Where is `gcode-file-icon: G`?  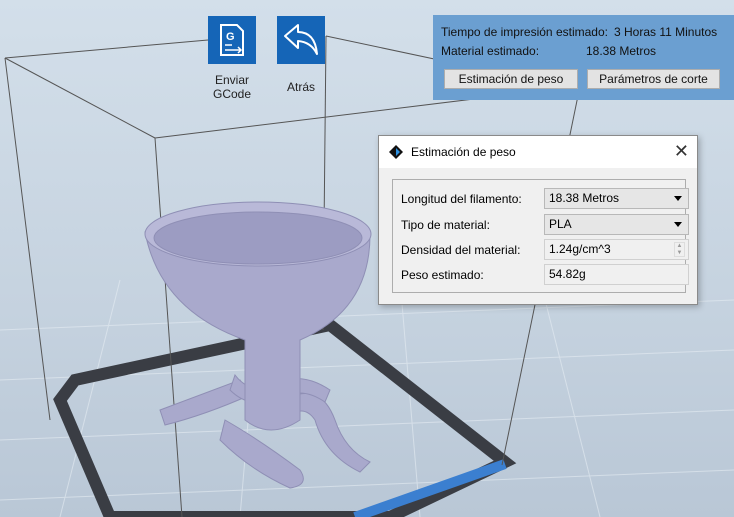 gcode-file-icon: G is located at coordinates (232, 40).